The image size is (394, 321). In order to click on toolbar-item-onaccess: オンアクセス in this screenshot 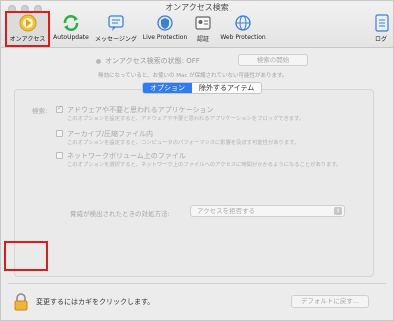, I will do `click(27, 29)`.